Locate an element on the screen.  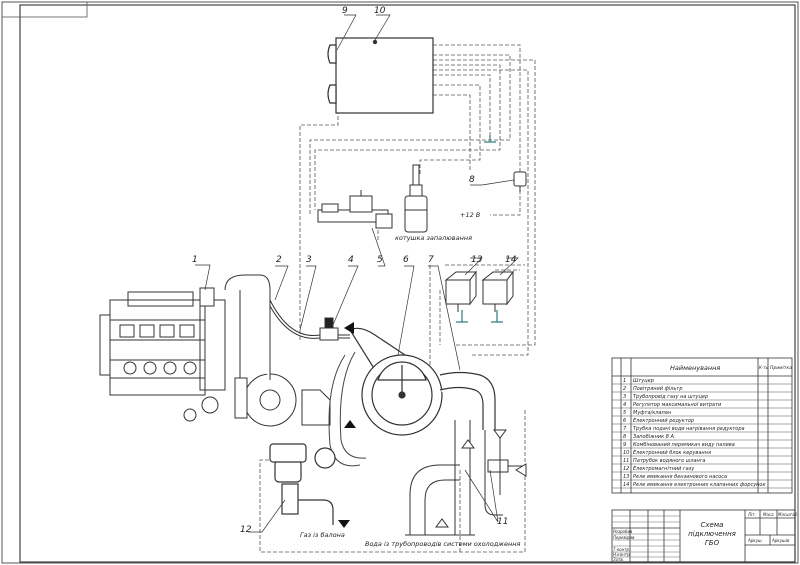
bom-header-qty: К-ть is located at coordinates (764, 367).